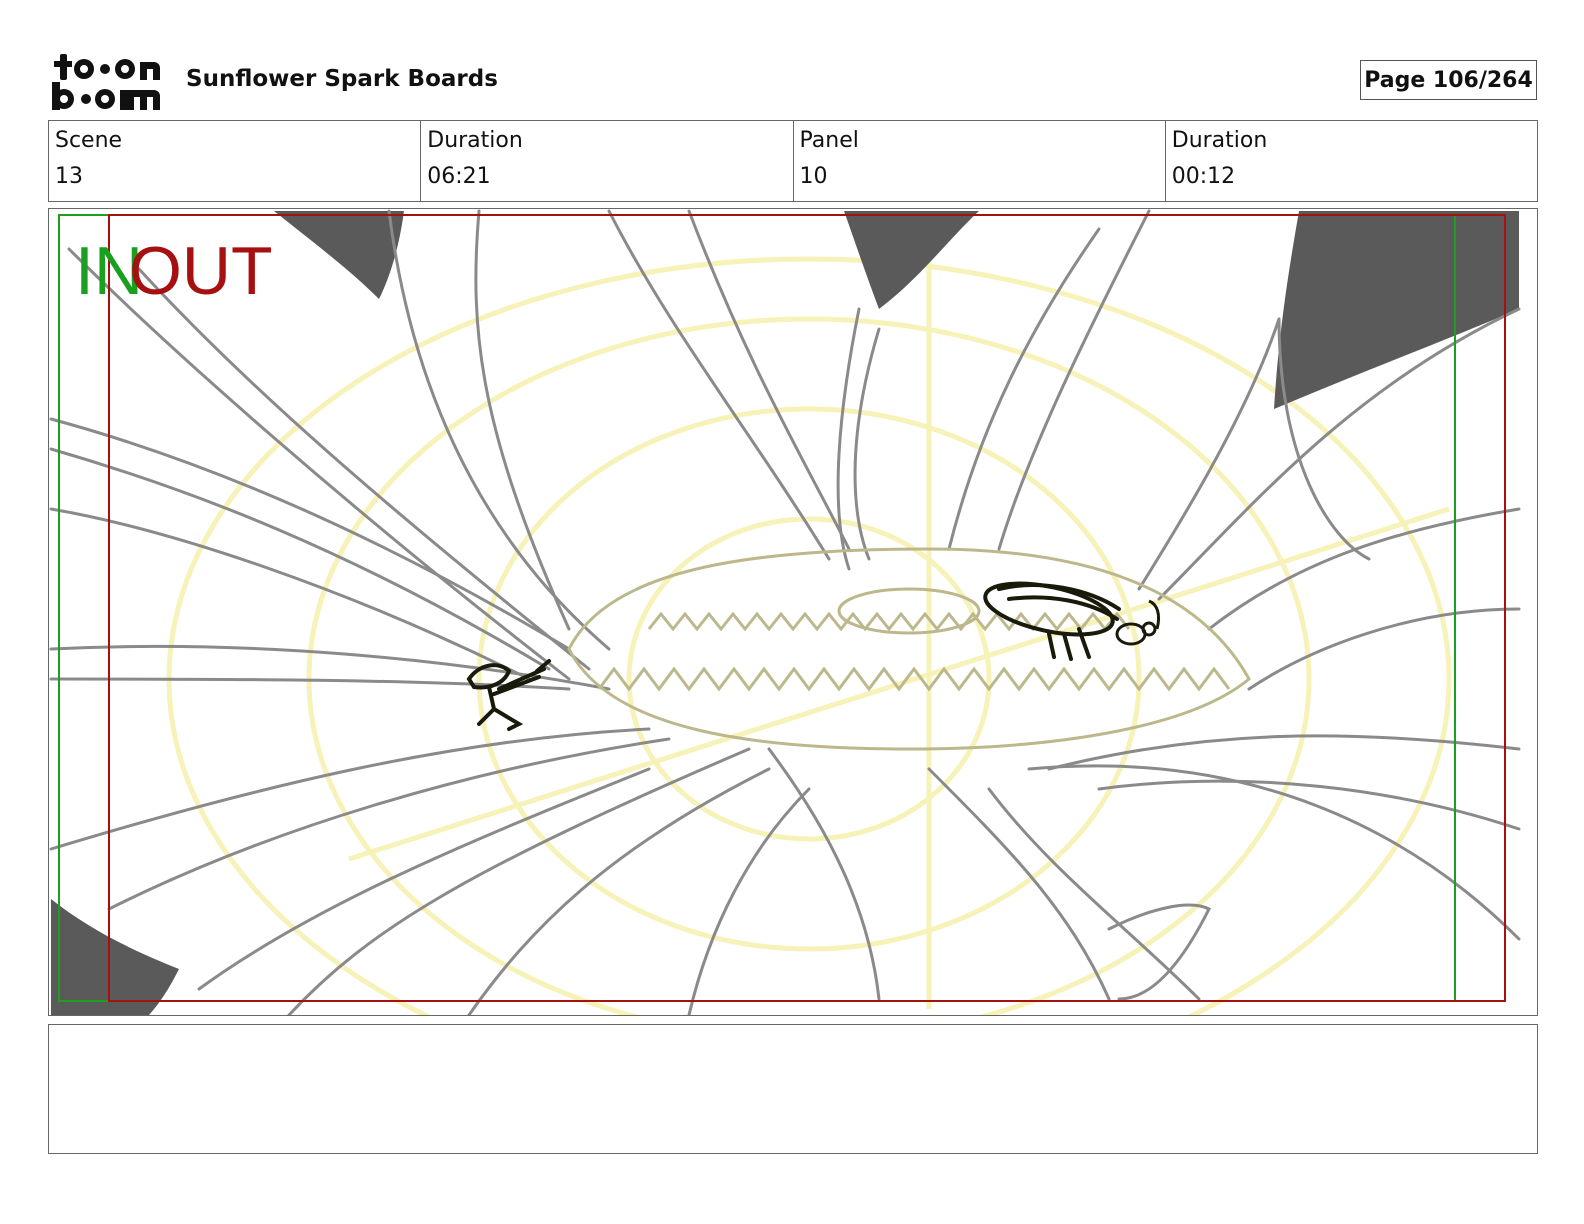 This screenshot has width=1584, height=1224. What do you see at coordinates (793, 1089) in the screenshot?
I see `panel-notes` at bounding box center [793, 1089].